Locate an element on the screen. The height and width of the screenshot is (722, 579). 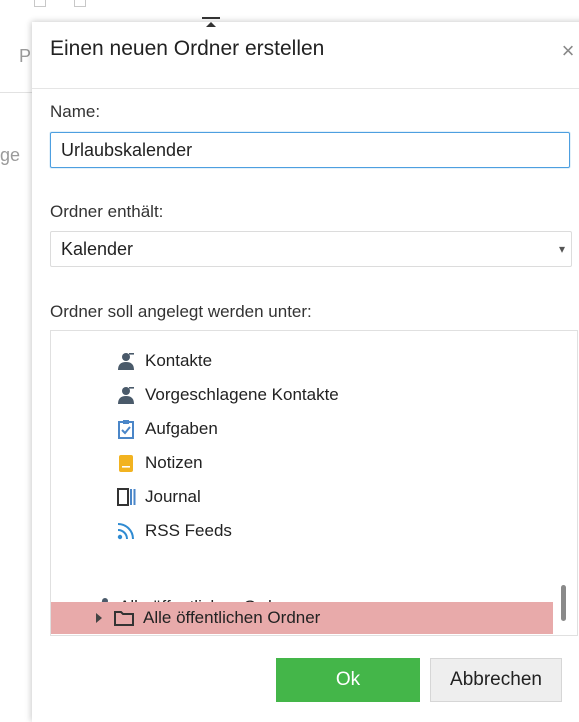
close-icon: × is located at coordinates (568, 51).